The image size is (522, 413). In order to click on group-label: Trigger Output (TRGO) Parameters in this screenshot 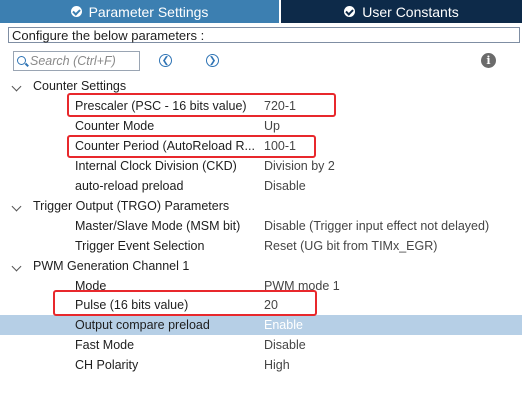, I will do `click(131, 206)`.